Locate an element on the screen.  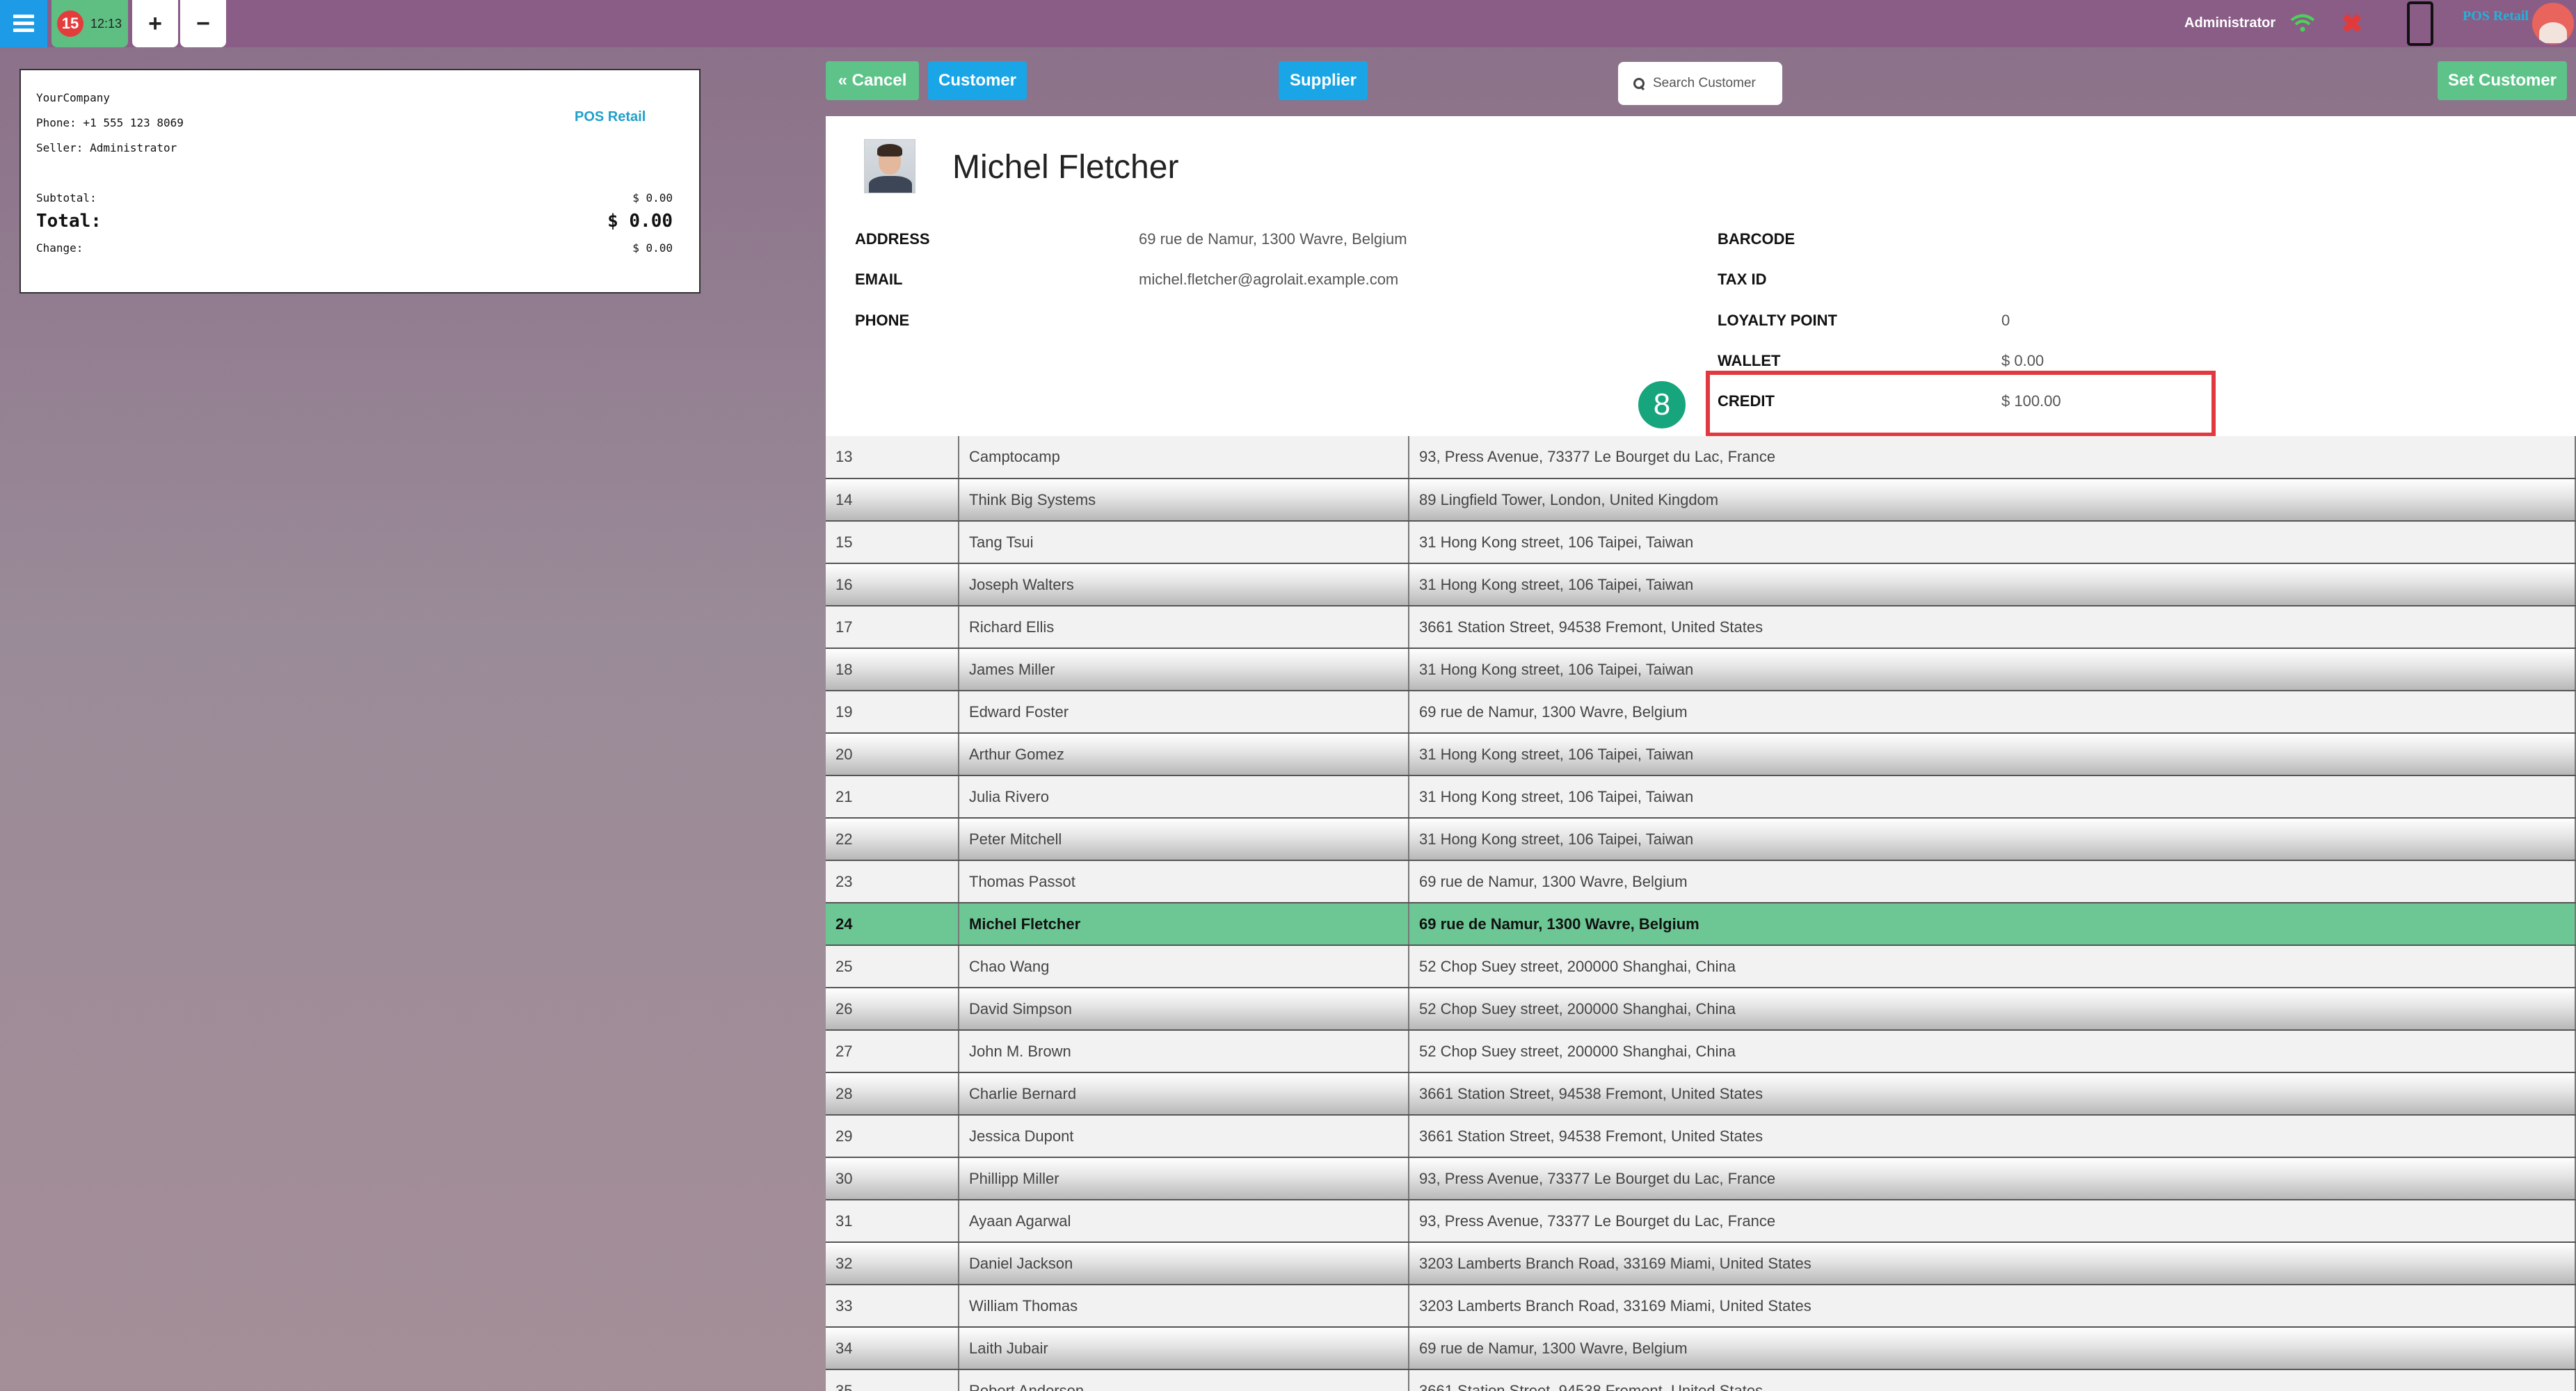
loyalty-point-label: LOYALTY POINT is located at coordinates (1777, 320).